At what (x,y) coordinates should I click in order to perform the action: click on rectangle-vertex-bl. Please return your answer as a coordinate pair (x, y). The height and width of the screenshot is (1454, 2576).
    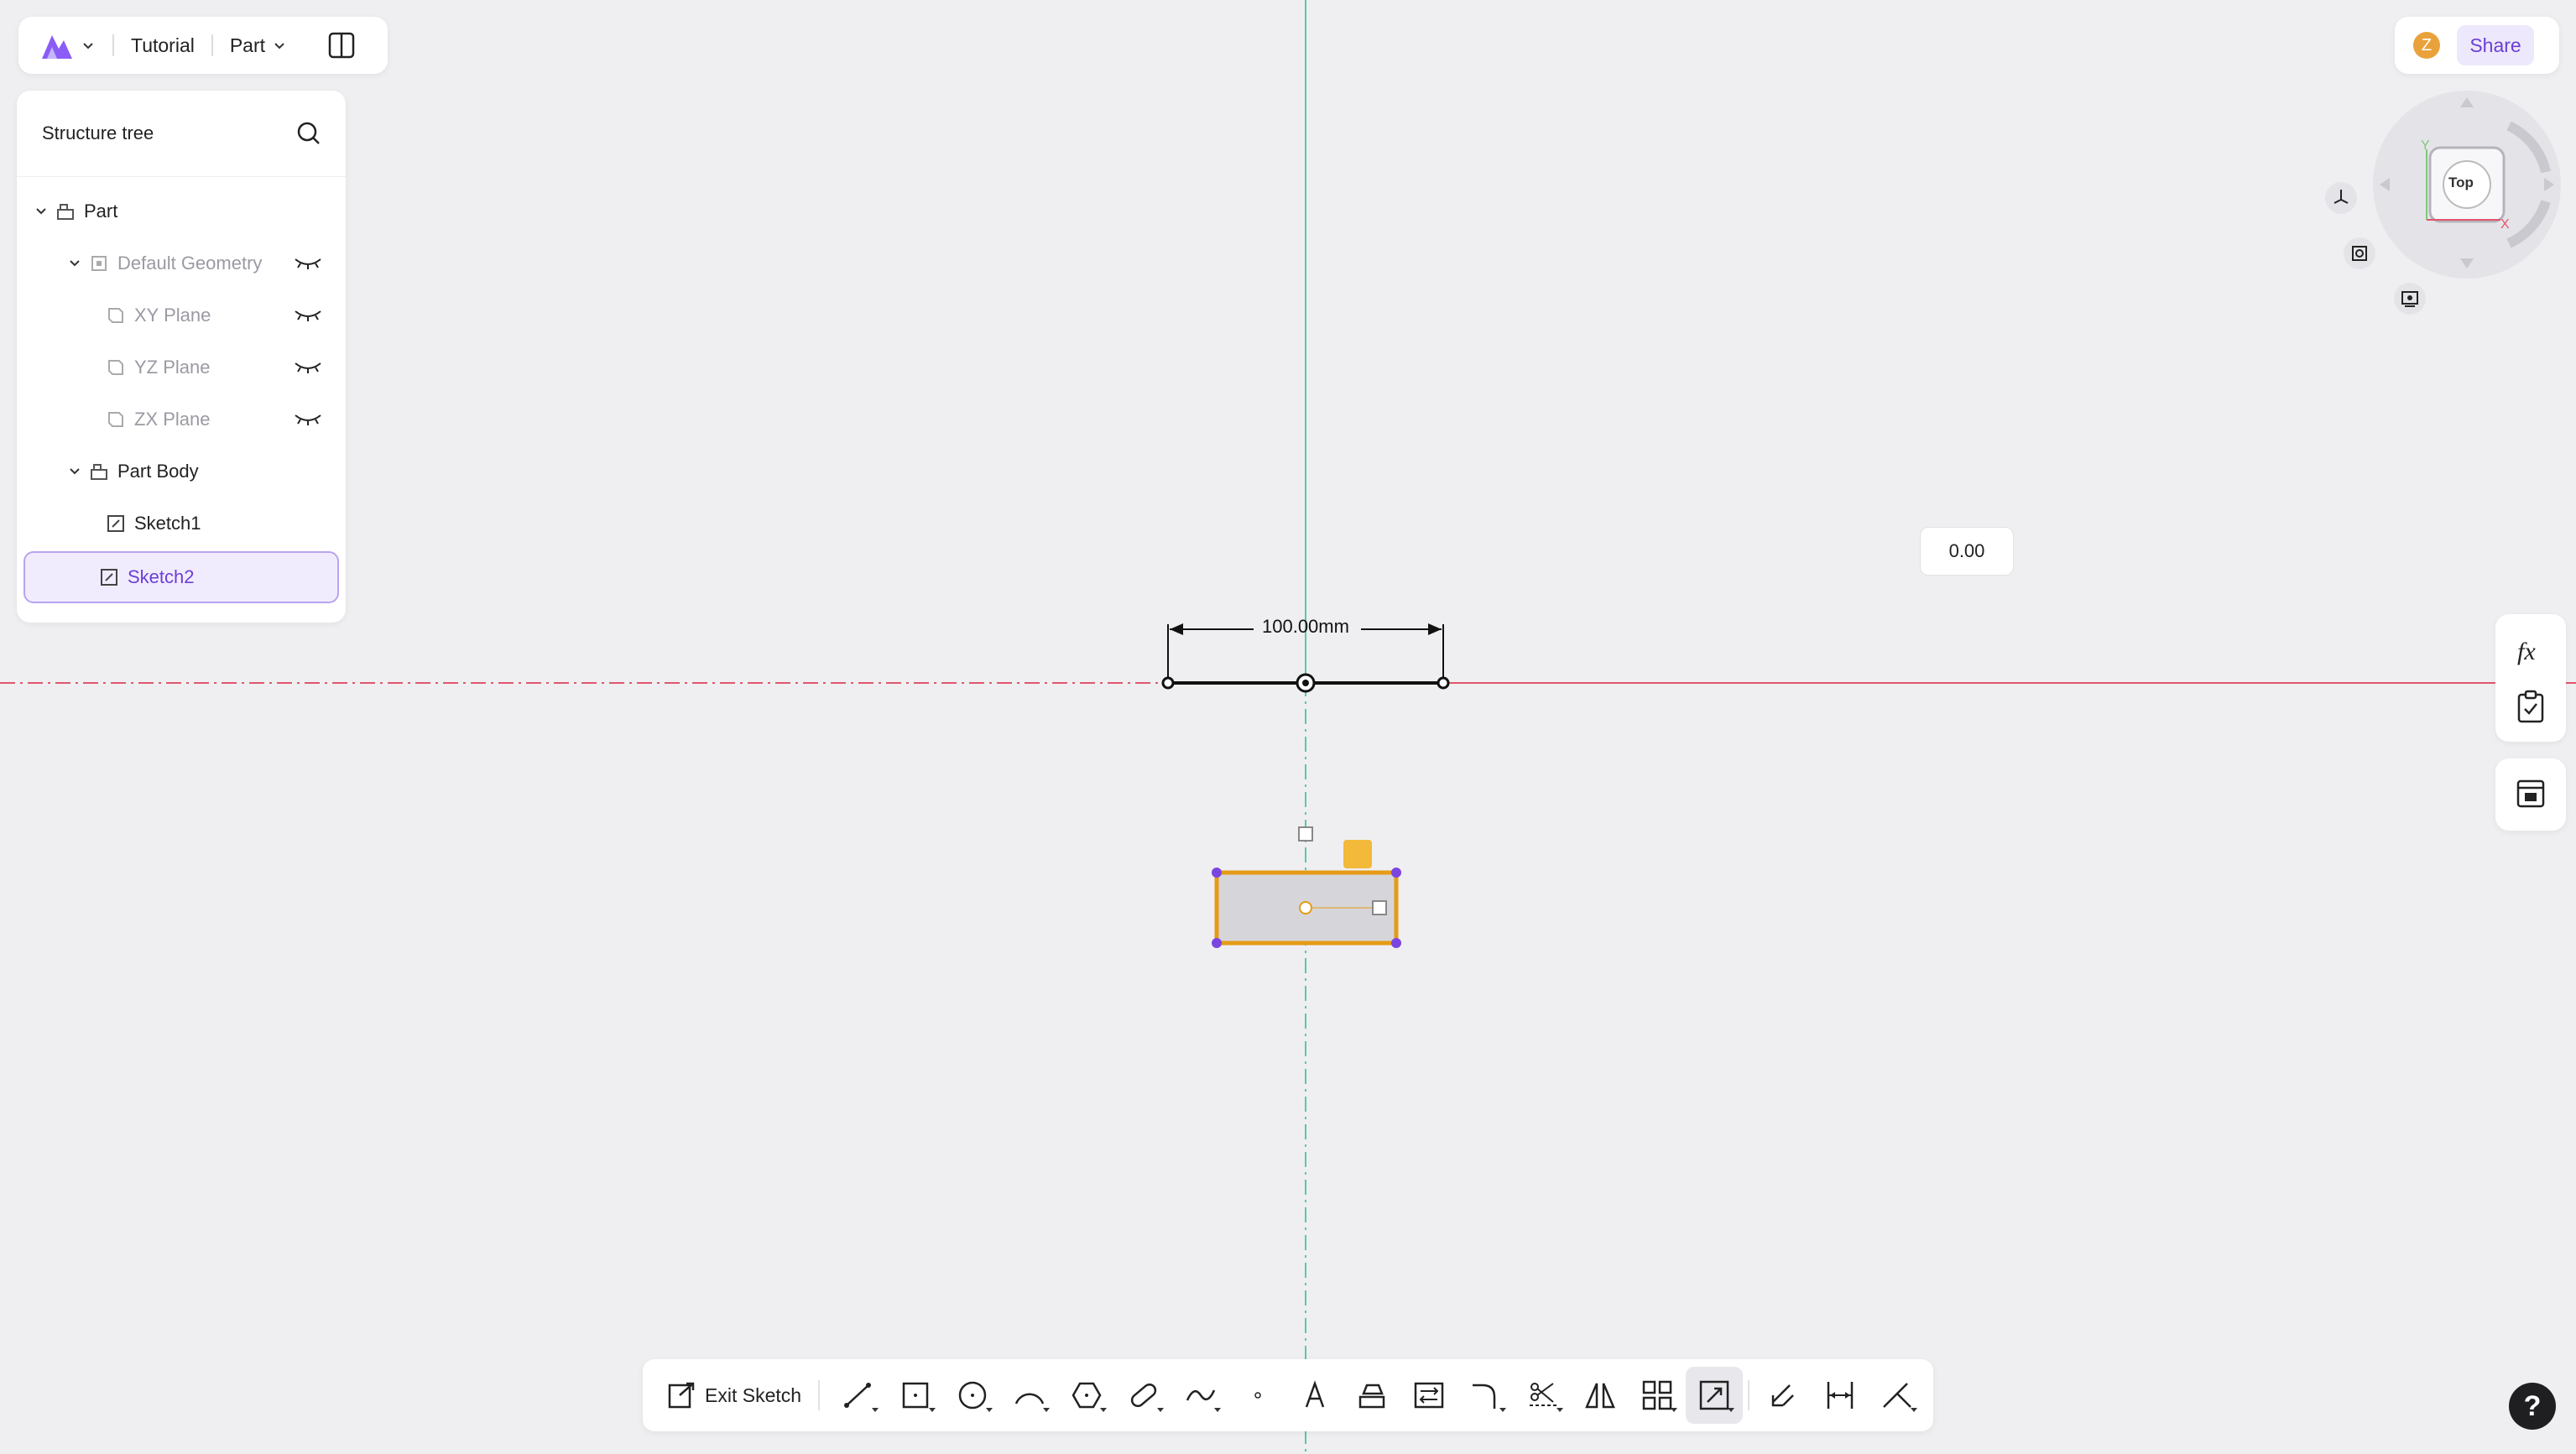
    Looking at the image, I should click on (1217, 943).